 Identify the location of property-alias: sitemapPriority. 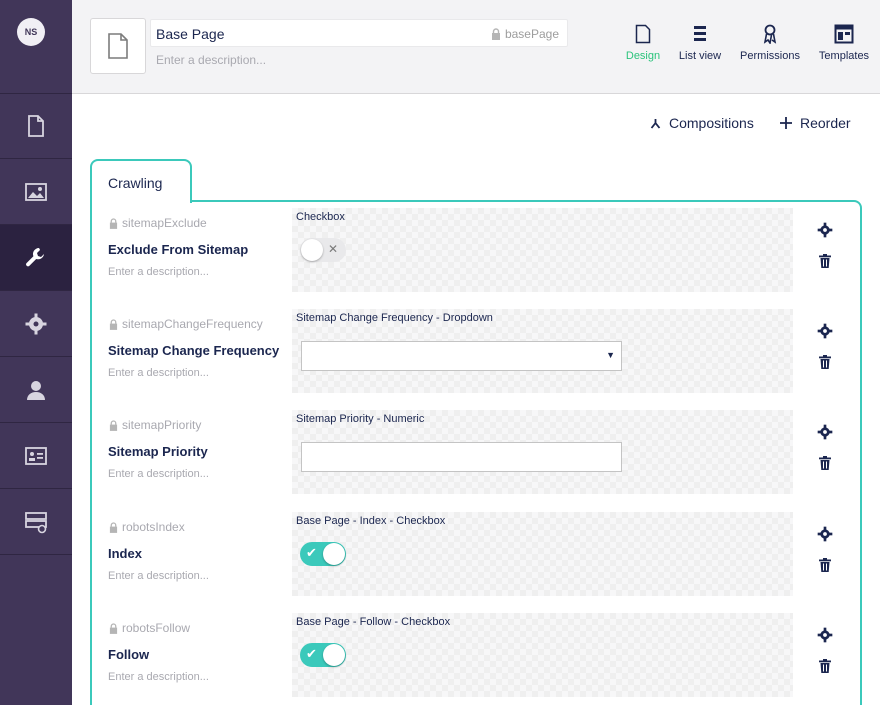
(155, 425).